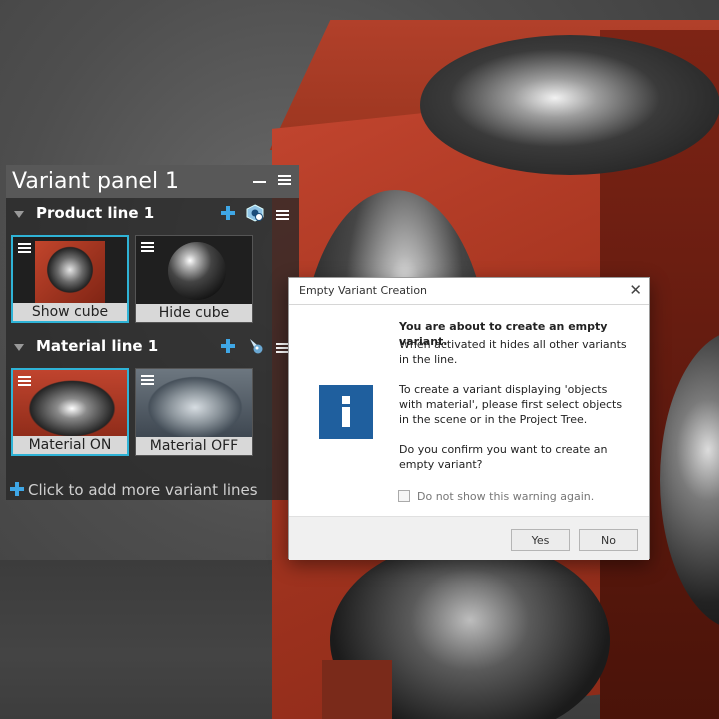 This screenshot has height=719, width=719. I want to click on info-icon, so click(346, 412).